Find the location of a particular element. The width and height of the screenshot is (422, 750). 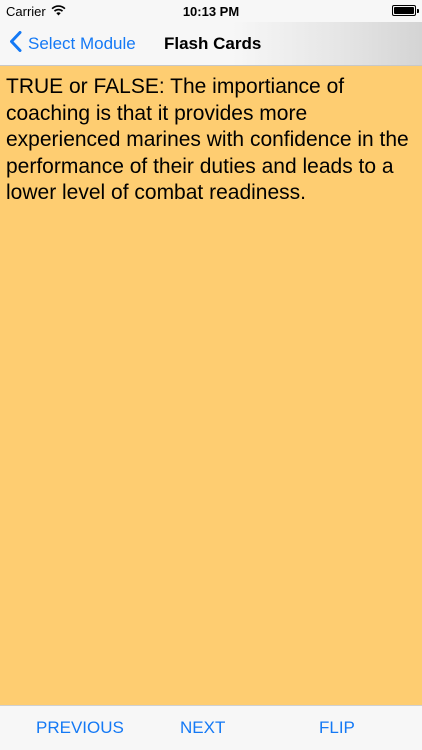

status-time: 10:13 PM is located at coordinates (211, 11).